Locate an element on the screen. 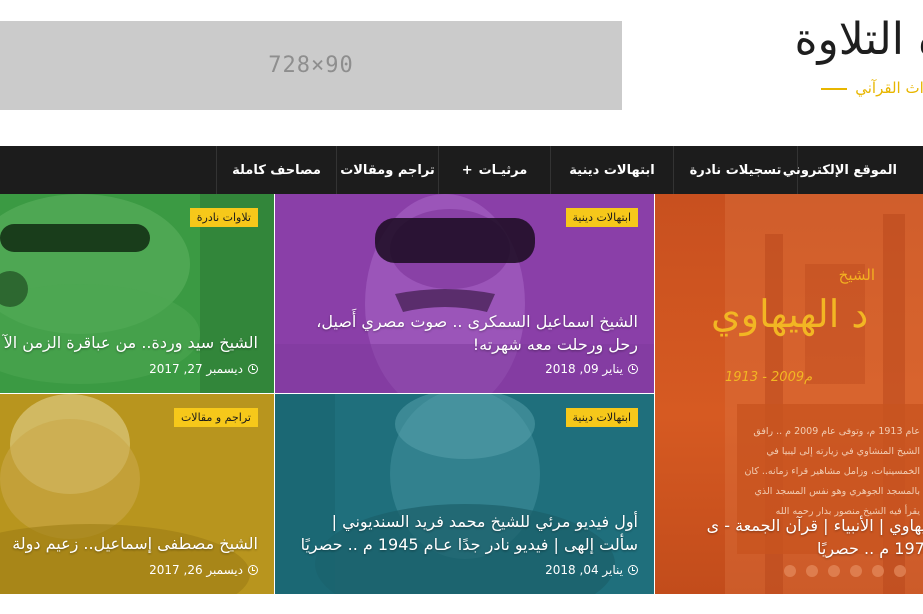 This screenshot has width=923, height=614. post-date: ديسمبر 27, 2017 is located at coordinates (203, 369).